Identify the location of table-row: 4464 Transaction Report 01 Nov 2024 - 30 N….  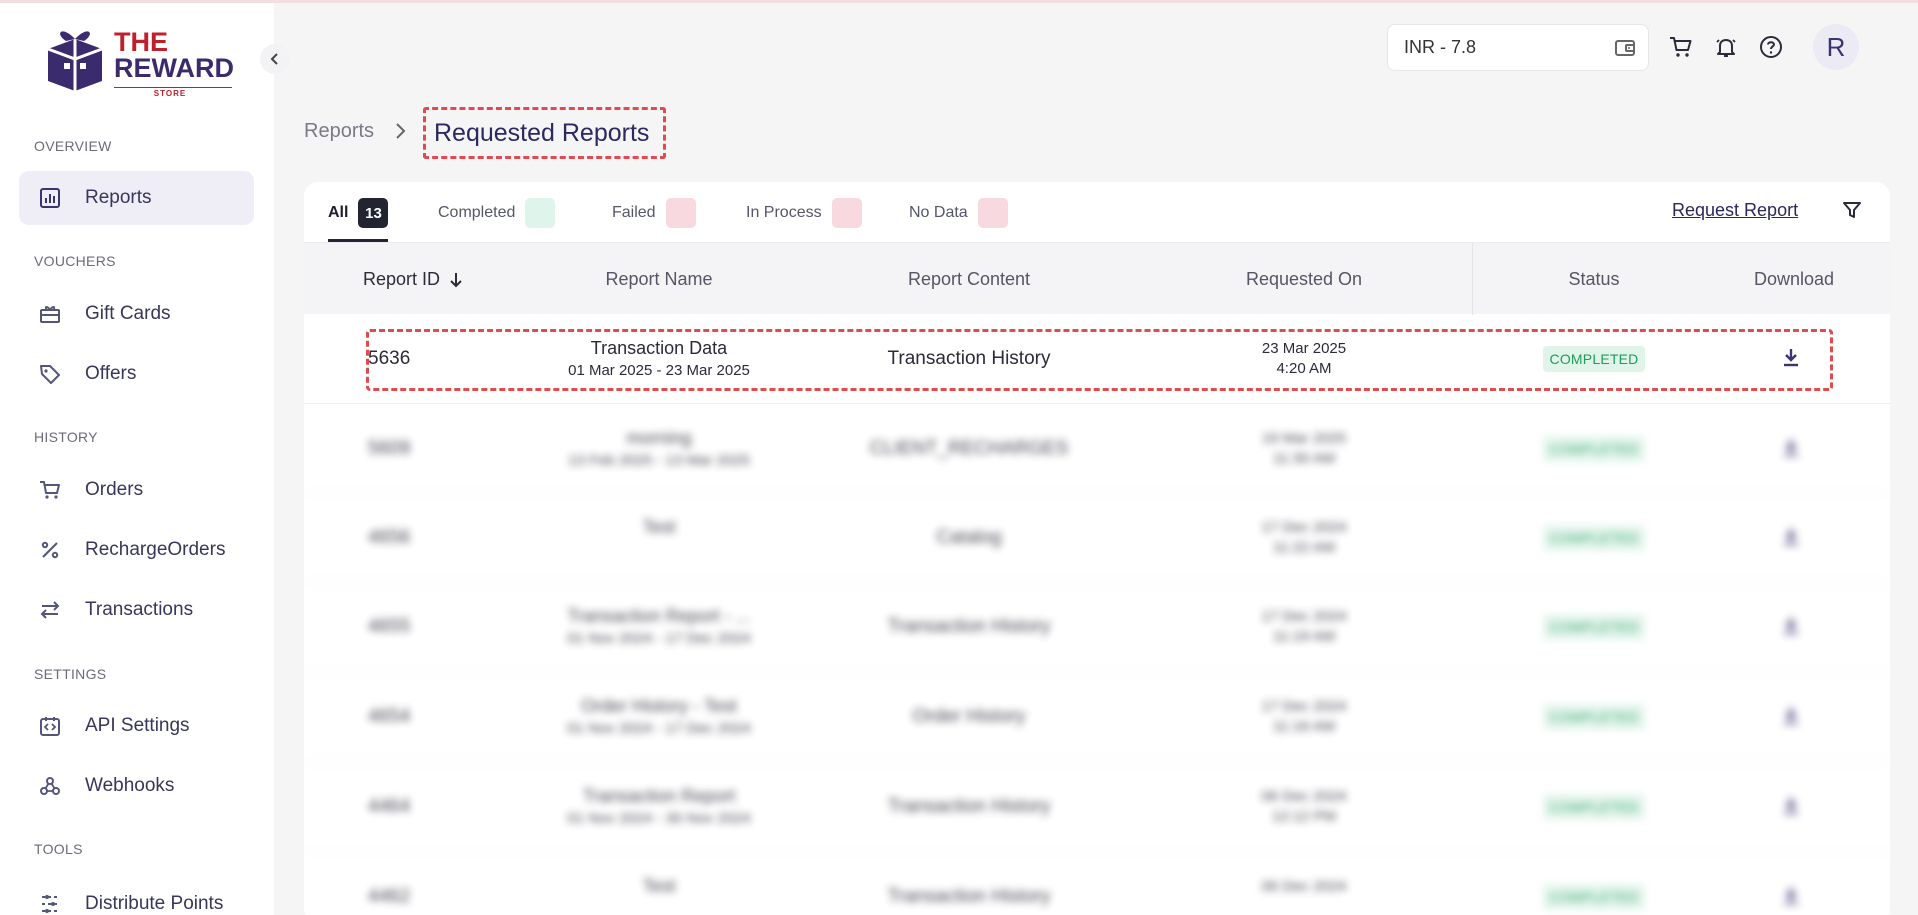
(1097, 807).